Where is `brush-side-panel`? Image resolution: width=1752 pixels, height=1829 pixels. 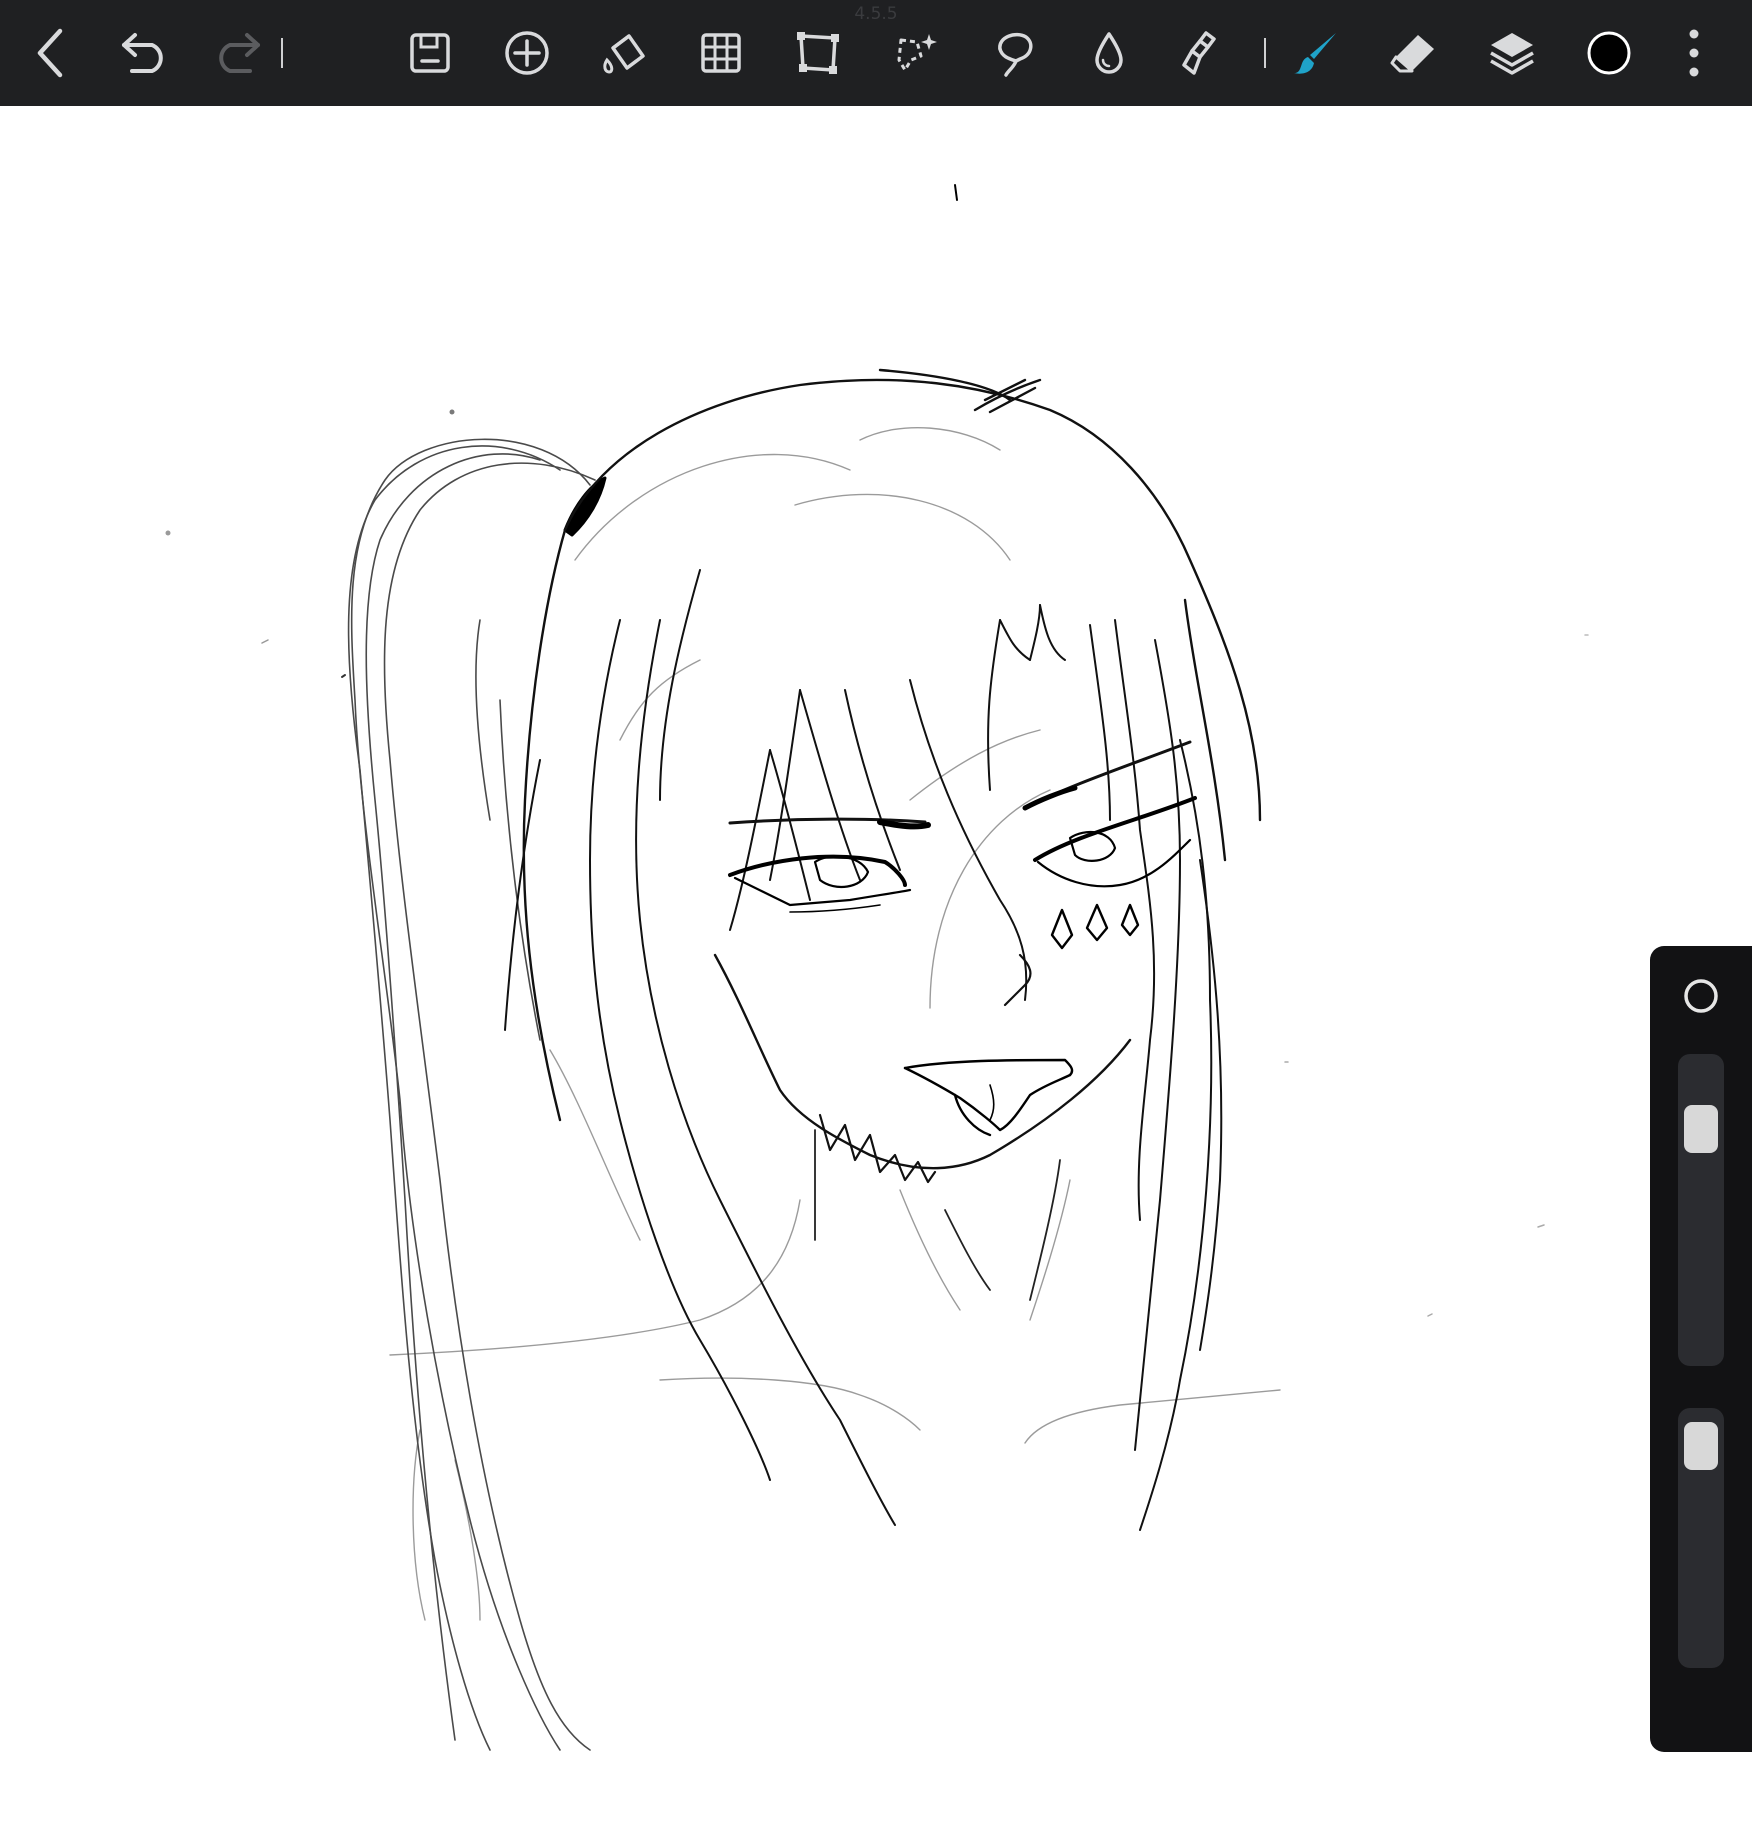
brush-side-panel is located at coordinates (1701, 1349).